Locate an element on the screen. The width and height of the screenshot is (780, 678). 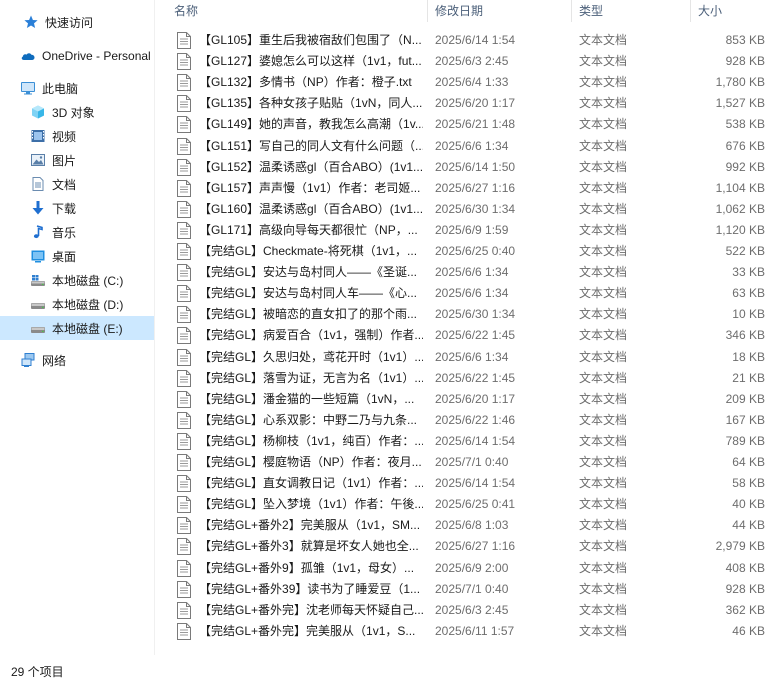
file-modified-date: 2025/6/3 2:45 is located at coordinates (472, 609).